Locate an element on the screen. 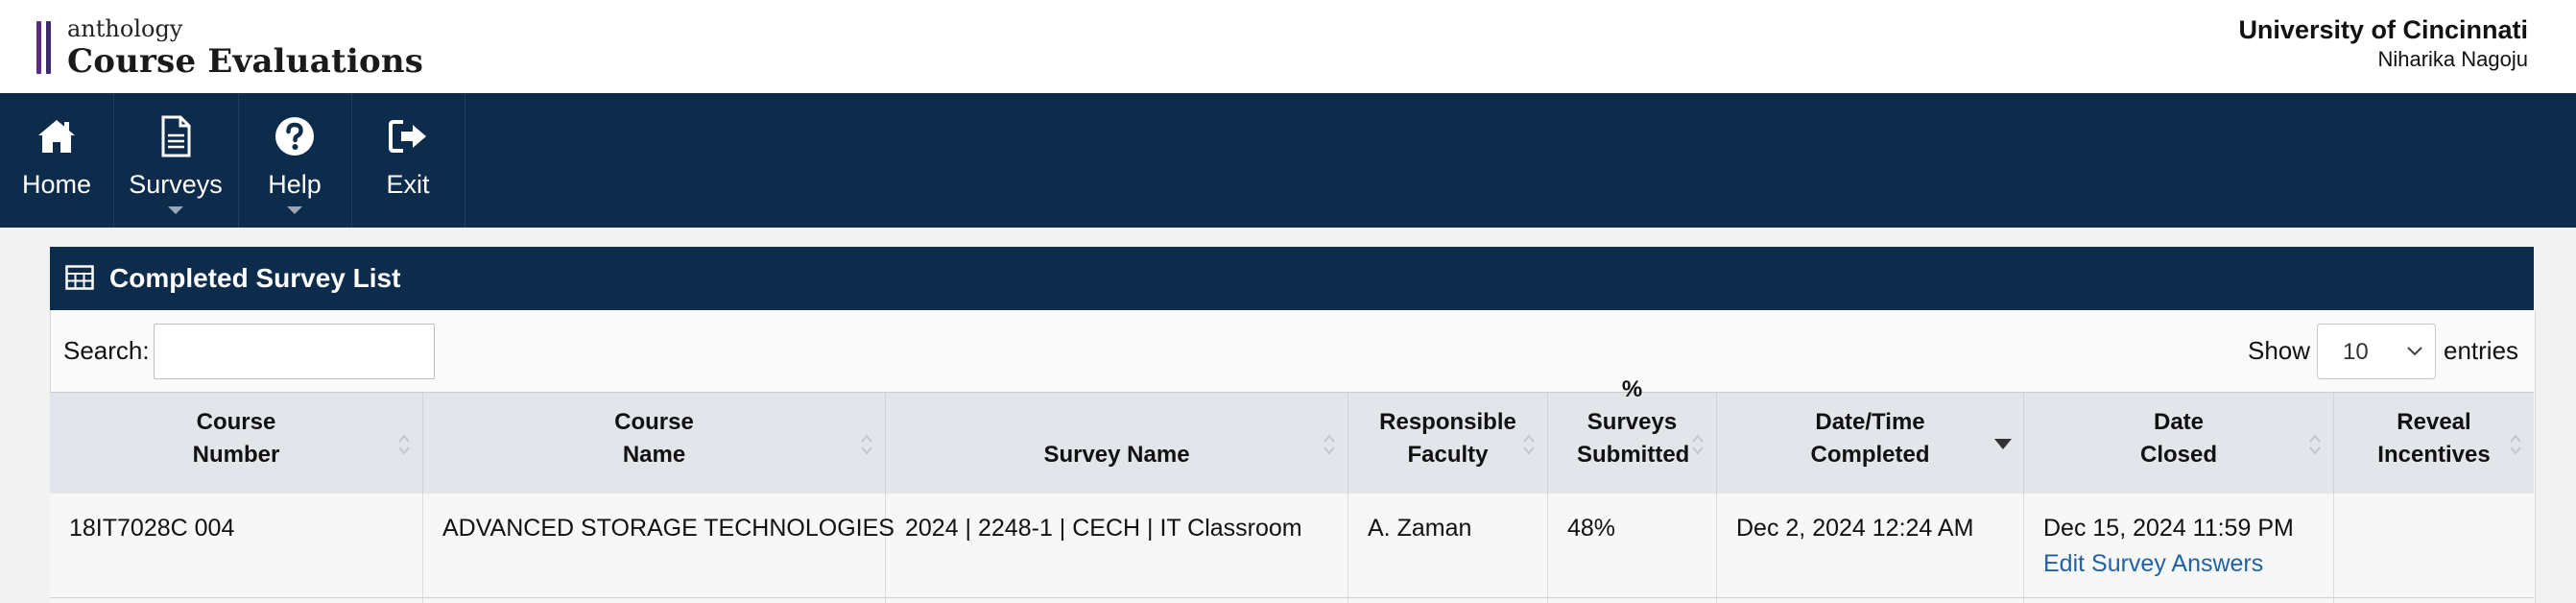 The height and width of the screenshot is (603, 2576). panel-header: Completed Survey List is located at coordinates (1292, 278).